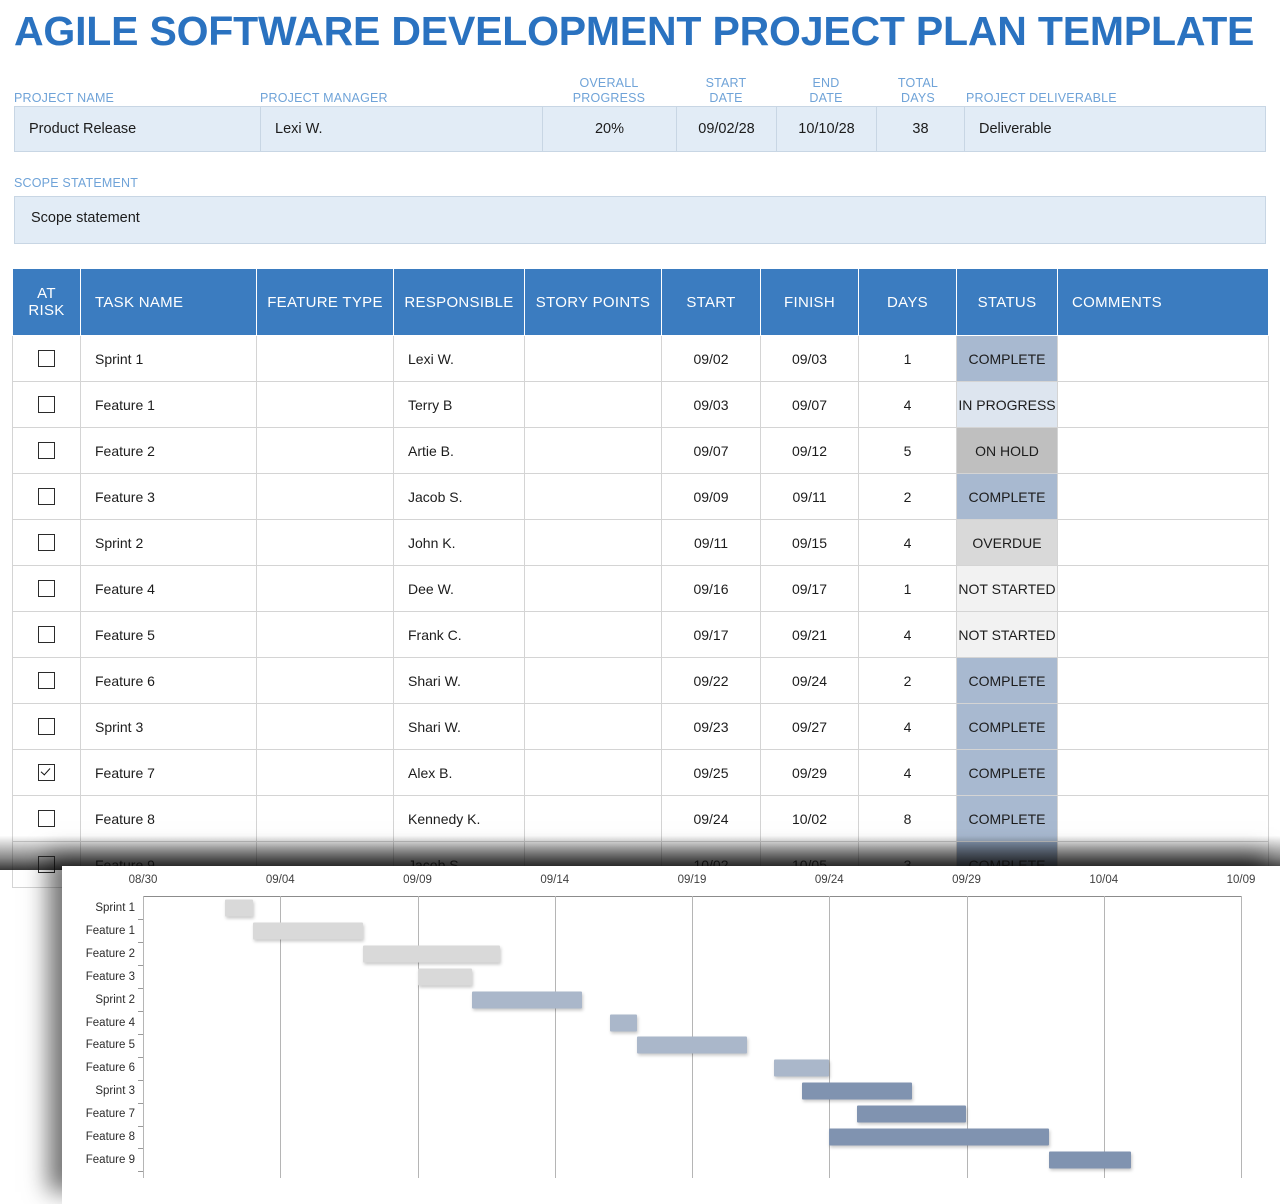 Image resolution: width=1280 pixels, height=1204 pixels. What do you see at coordinates (459, 358) in the screenshot?
I see `cell-responsible: Lexi W.` at bounding box center [459, 358].